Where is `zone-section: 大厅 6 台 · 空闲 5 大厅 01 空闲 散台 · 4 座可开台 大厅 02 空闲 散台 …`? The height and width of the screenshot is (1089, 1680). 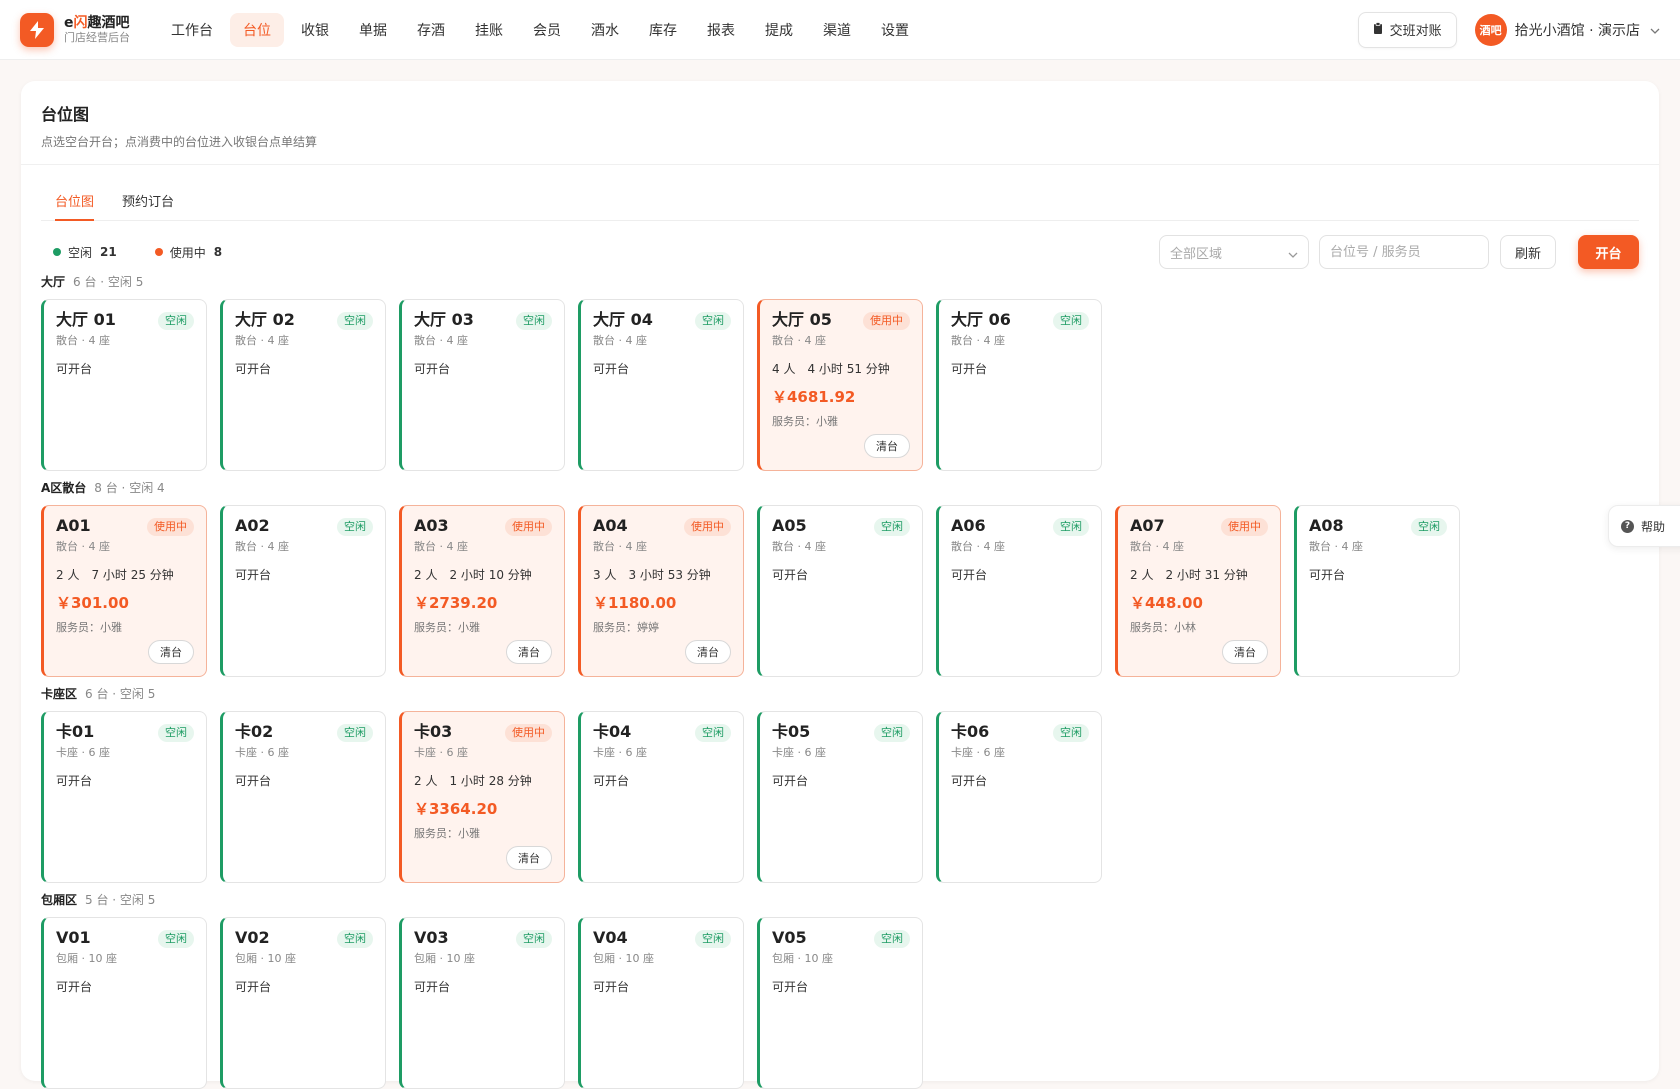
zone-section: 大厅 6 台 · 空闲 5 大厅 01 空闲 散台 · 4 座可开台 大厅 02 空闲 散台 … is located at coordinates (578, 371).